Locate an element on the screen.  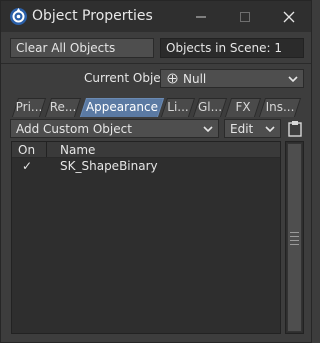
current-object-label: Current Object is located at coordinates (128, 78).